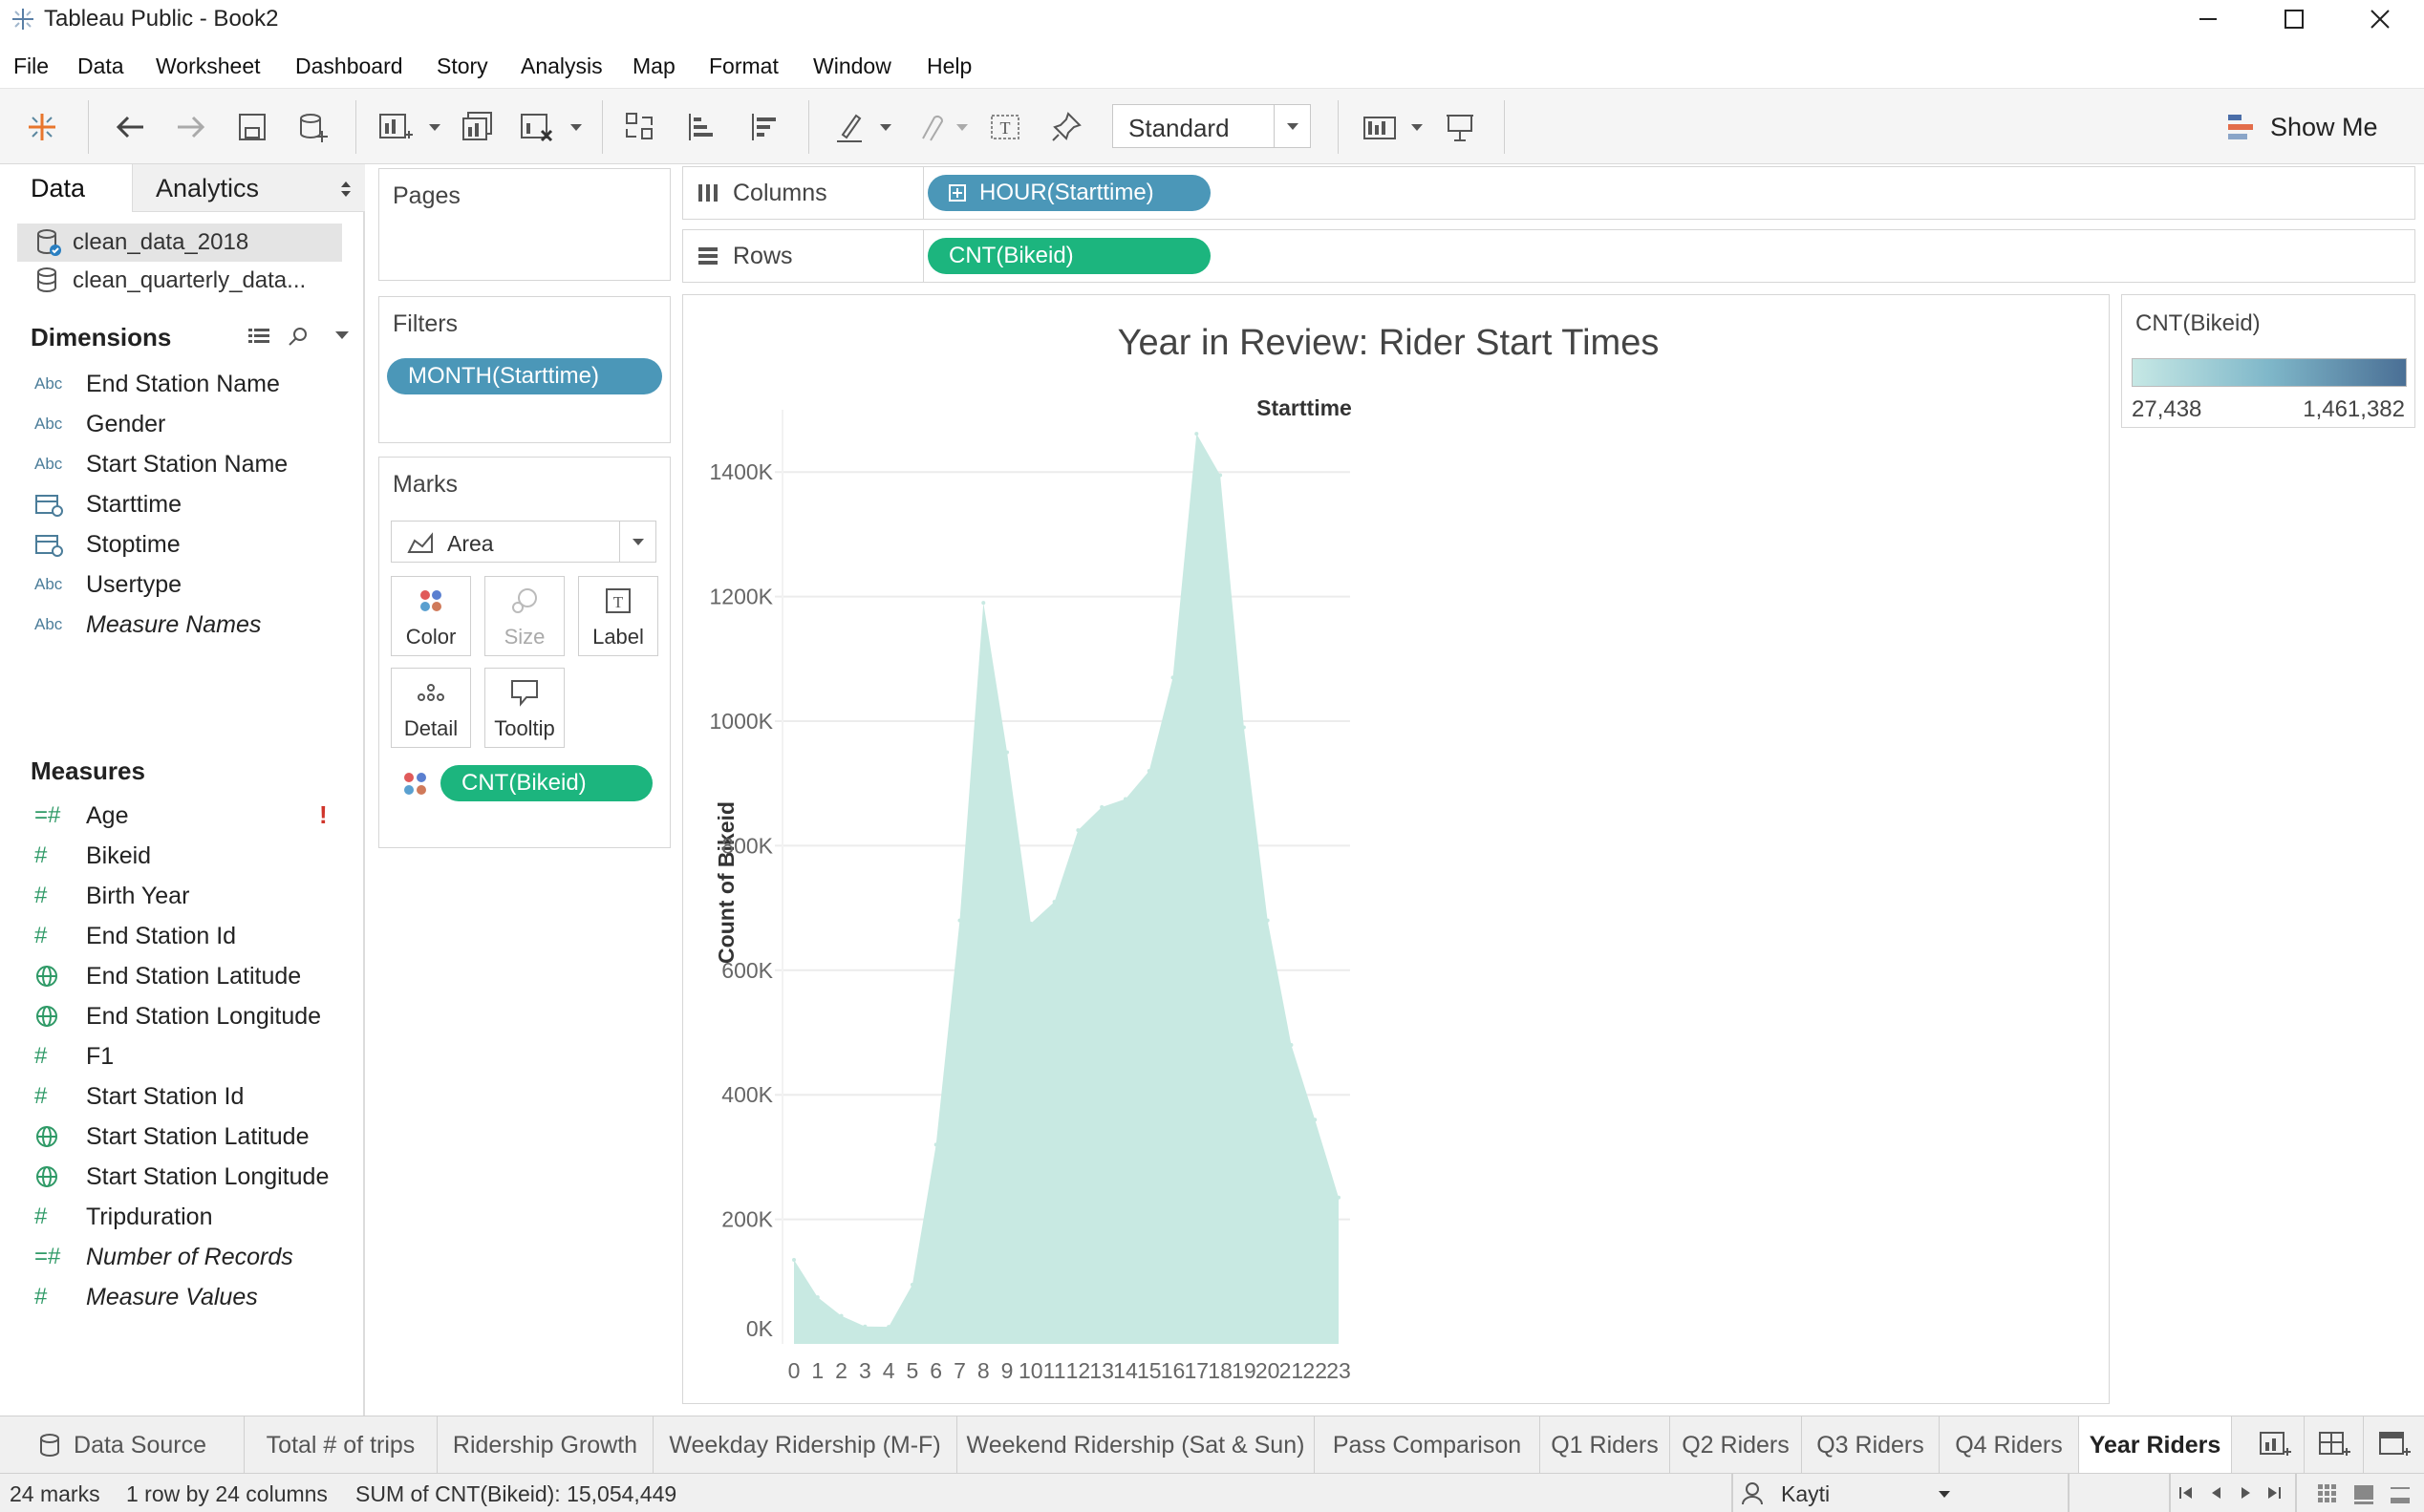 The image size is (2424, 1512). What do you see at coordinates (139, 1096) in the screenshot?
I see `measure-field: # Start Station Id` at bounding box center [139, 1096].